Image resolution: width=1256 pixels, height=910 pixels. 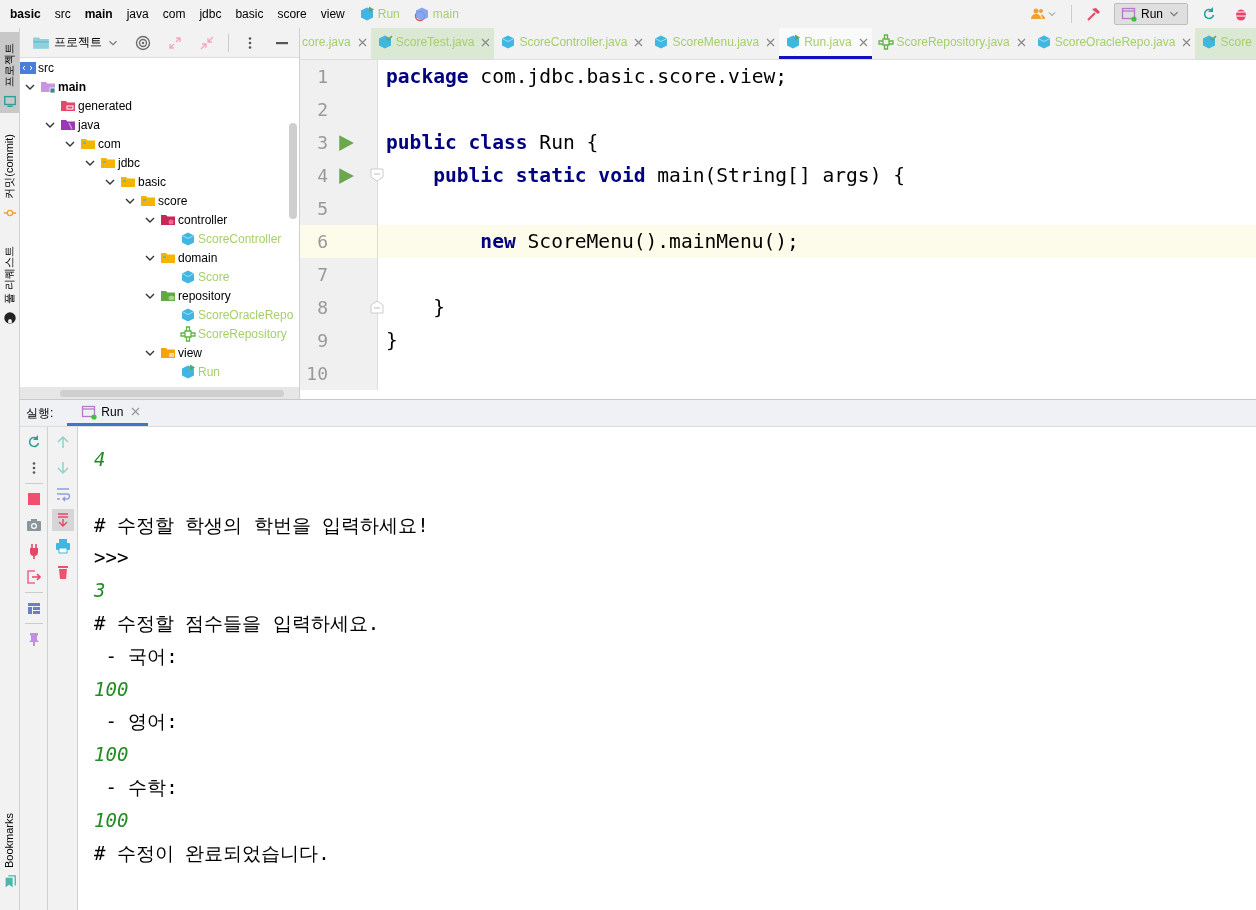 What do you see at coordinates (62, 14) in the screenshot?
I see `breadcrumb-item: src` at bounding box center [62, 14].